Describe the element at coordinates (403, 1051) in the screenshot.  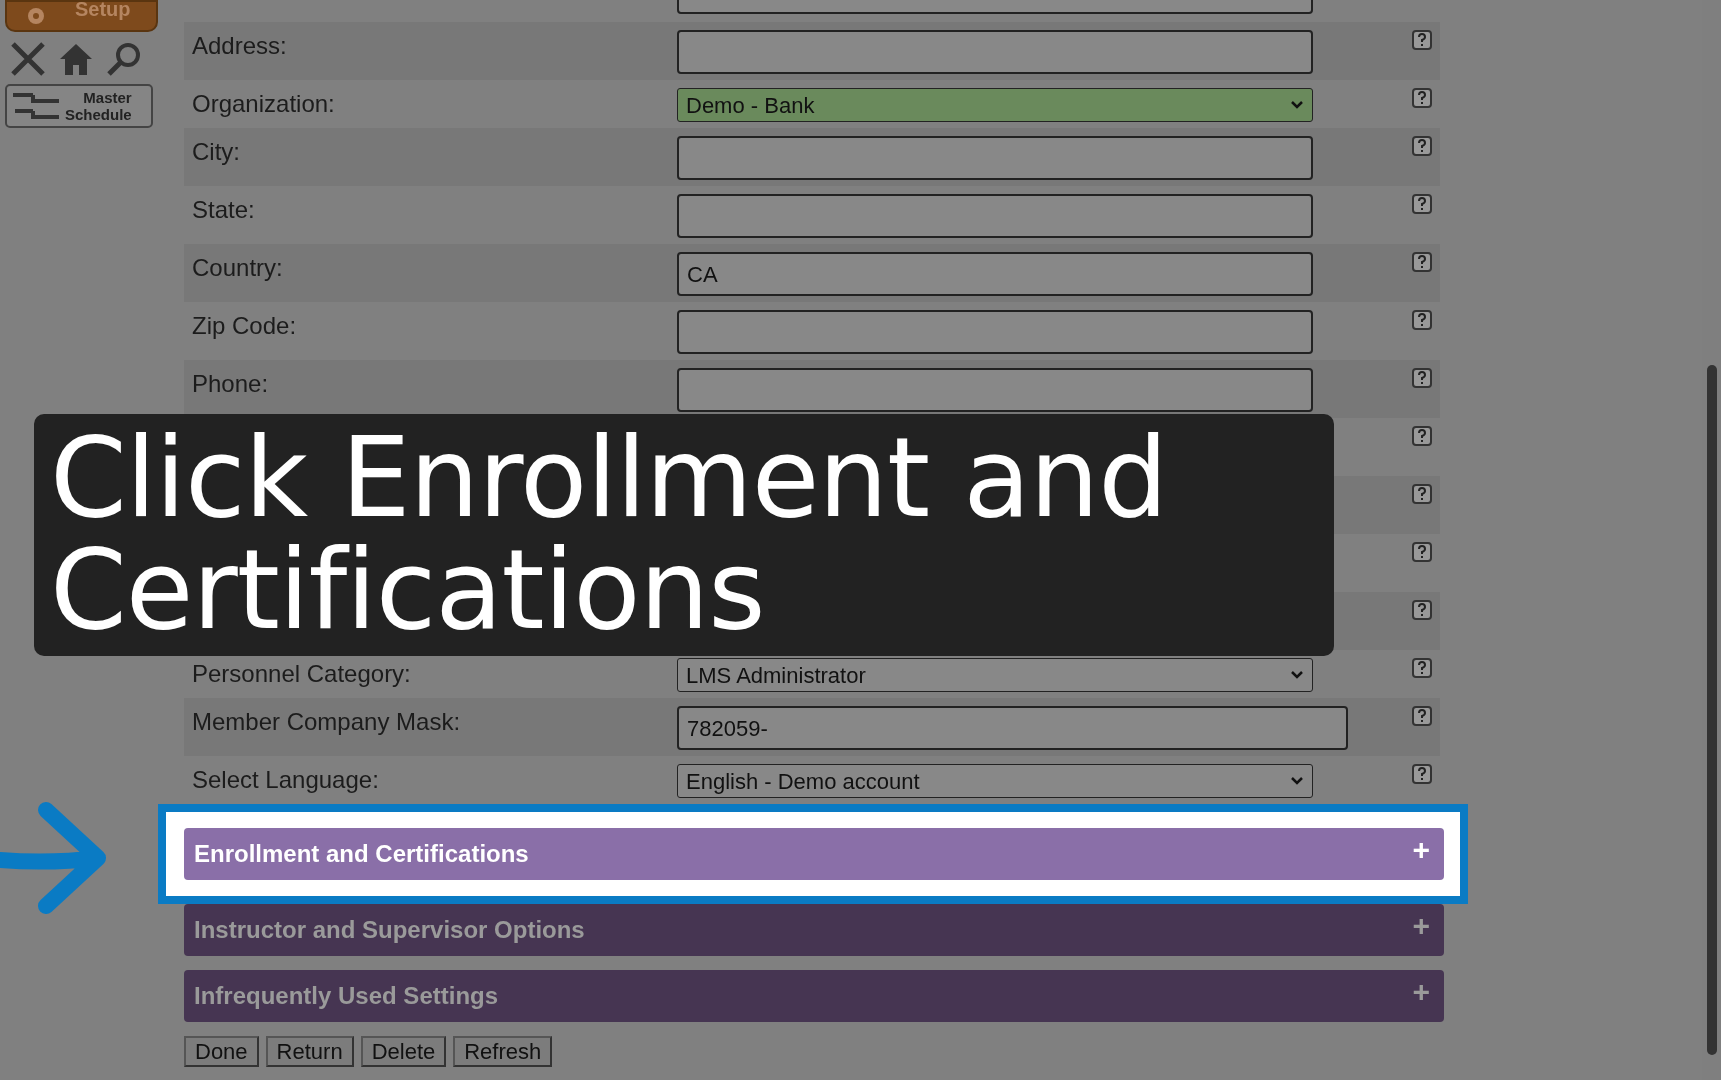
I see `form-button: Delete` at that location.